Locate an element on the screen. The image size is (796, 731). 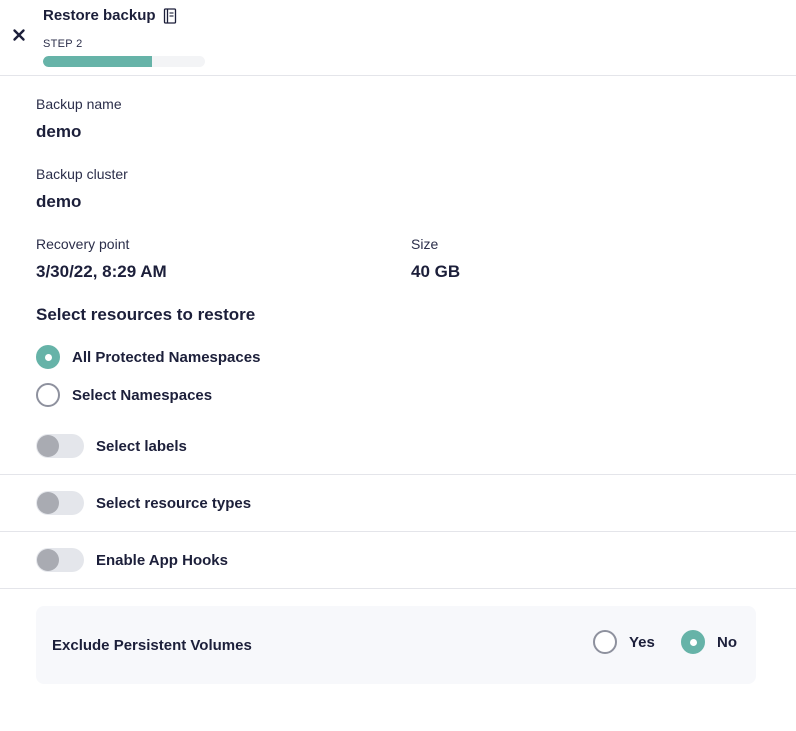
exclude-no-option: No is located at coordinates (709, 642).